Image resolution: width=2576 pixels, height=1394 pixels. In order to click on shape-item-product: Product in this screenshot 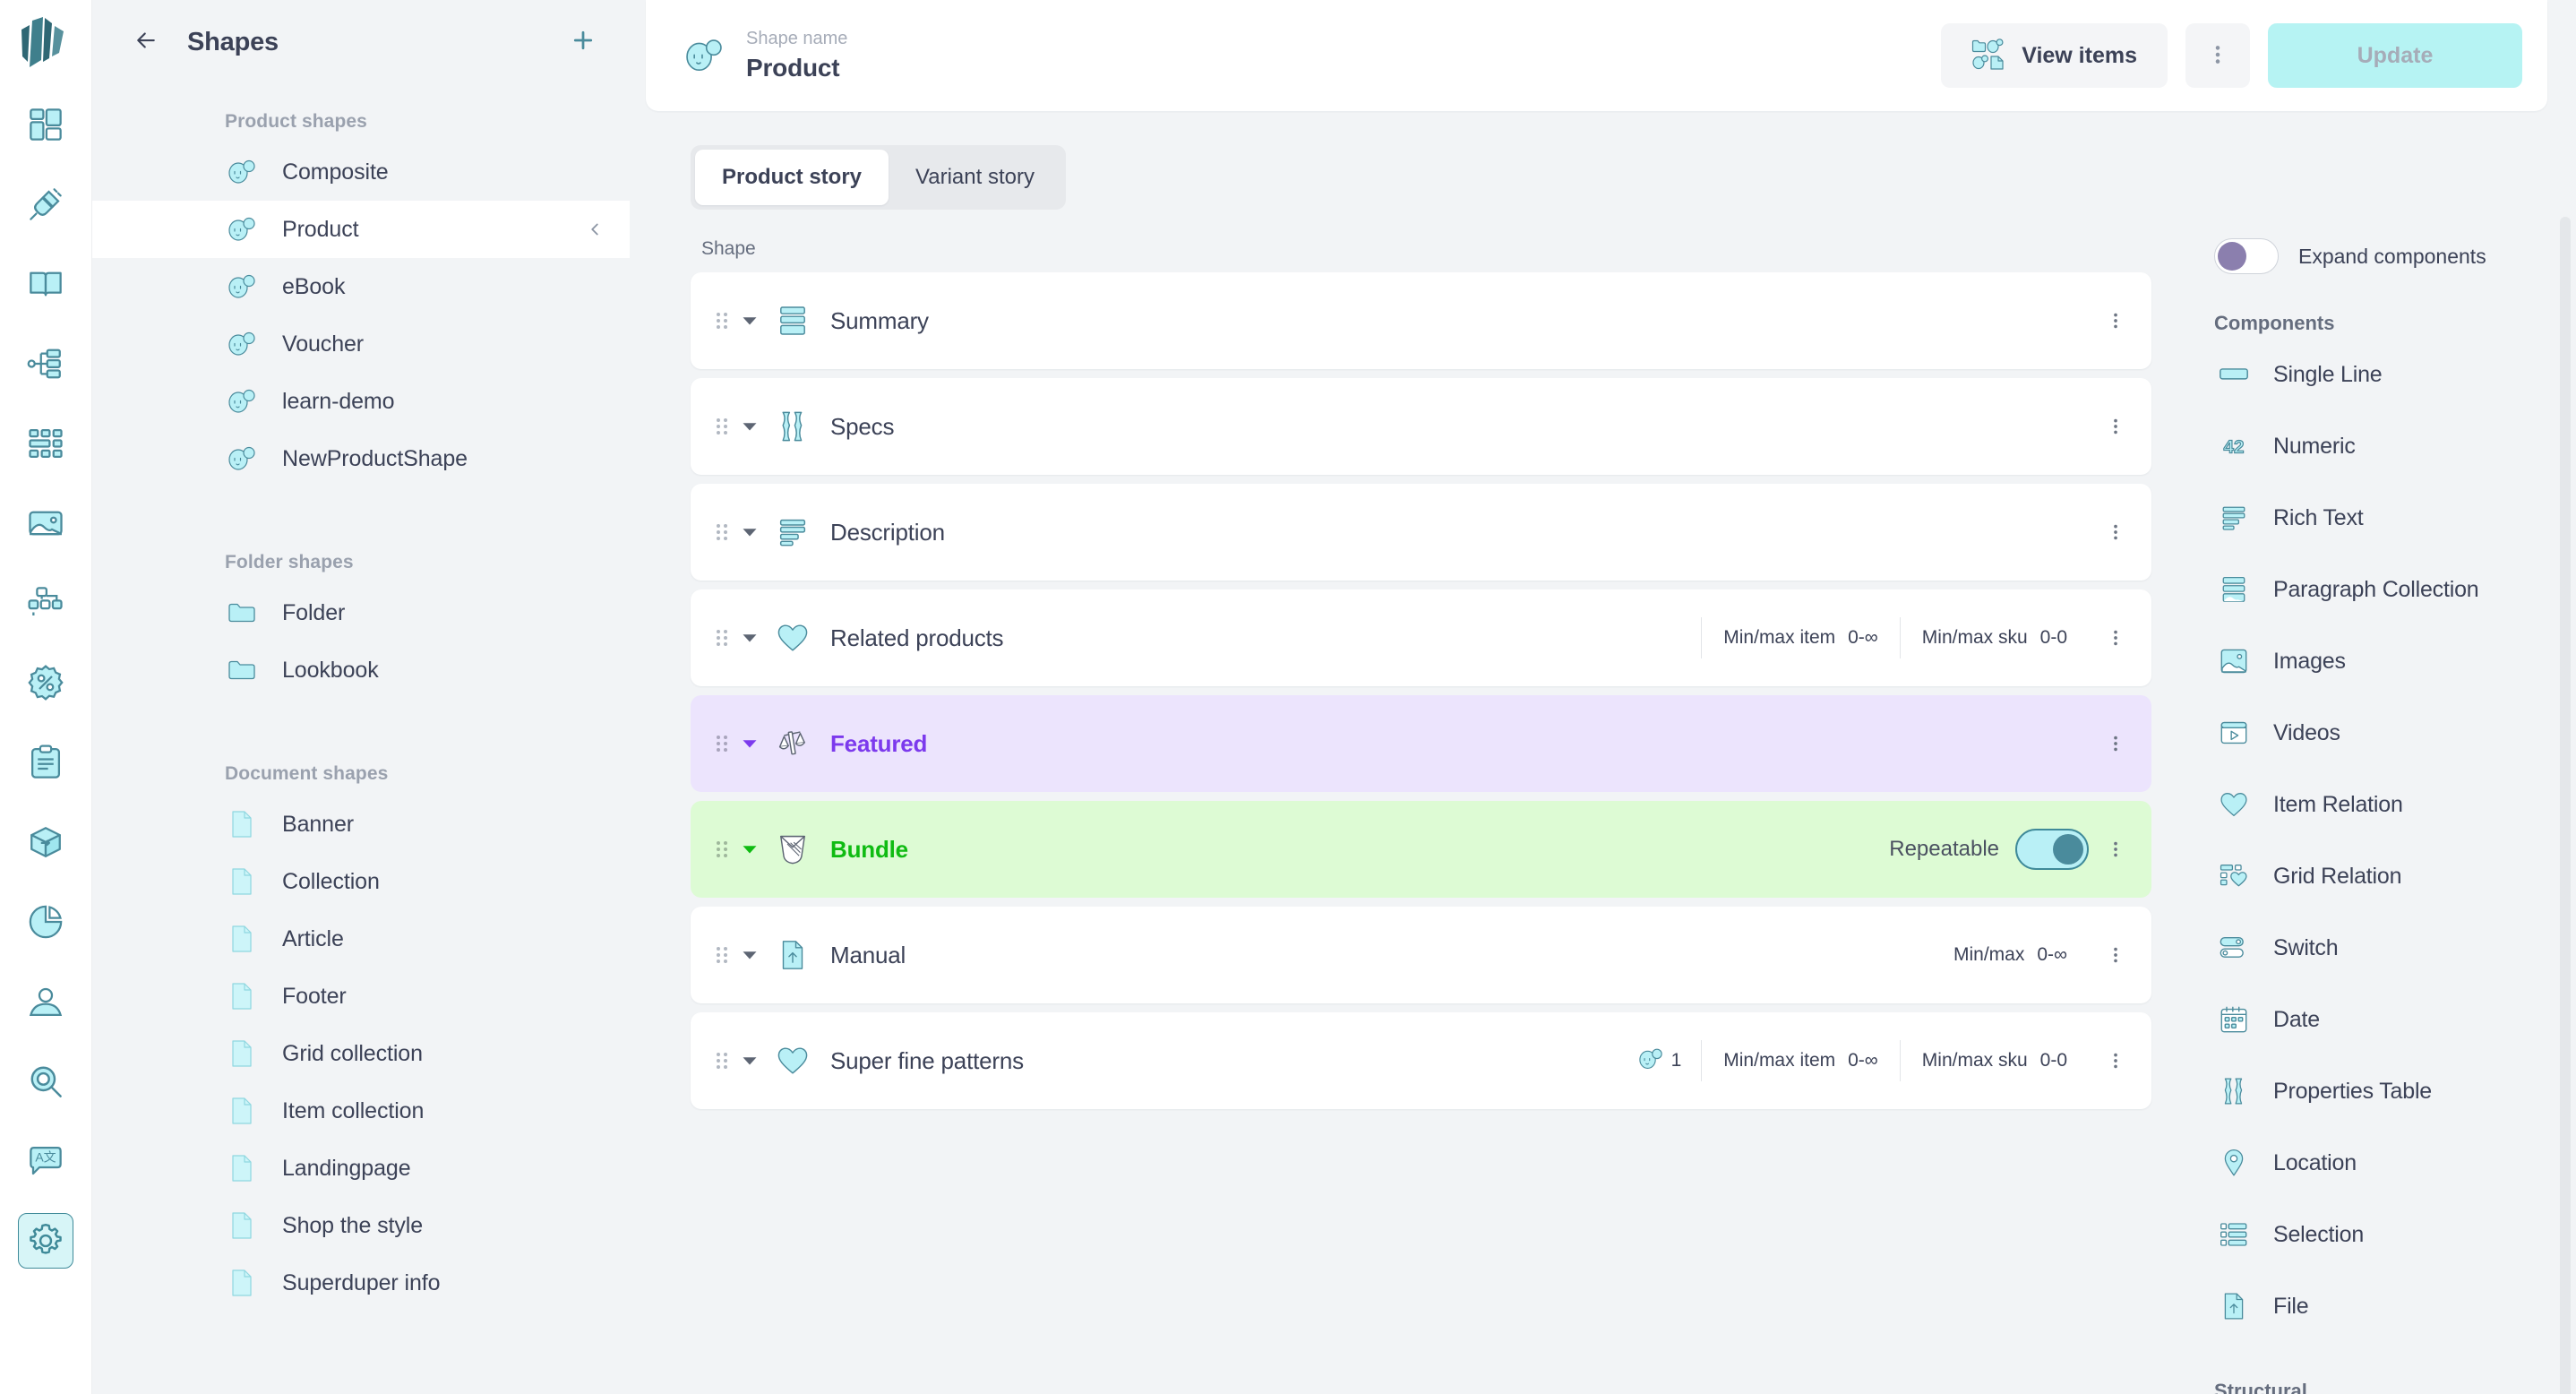, I will do `click(361, 230)`.